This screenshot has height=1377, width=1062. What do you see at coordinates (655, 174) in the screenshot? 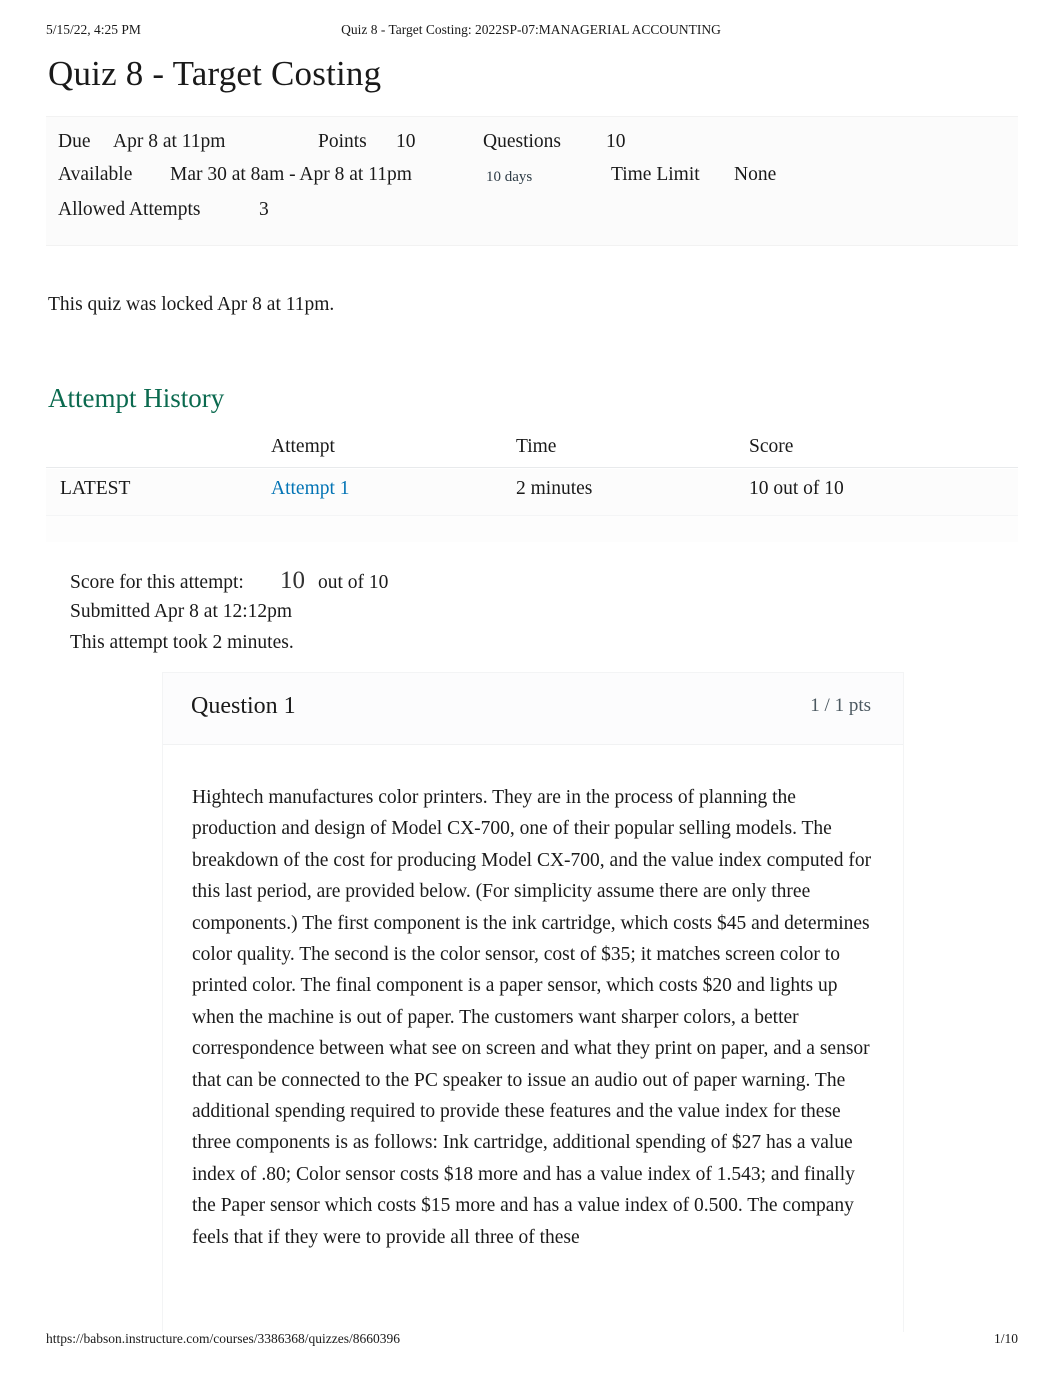
I see `time-limit-label: Time Limit` at bounding box center [655, 174].